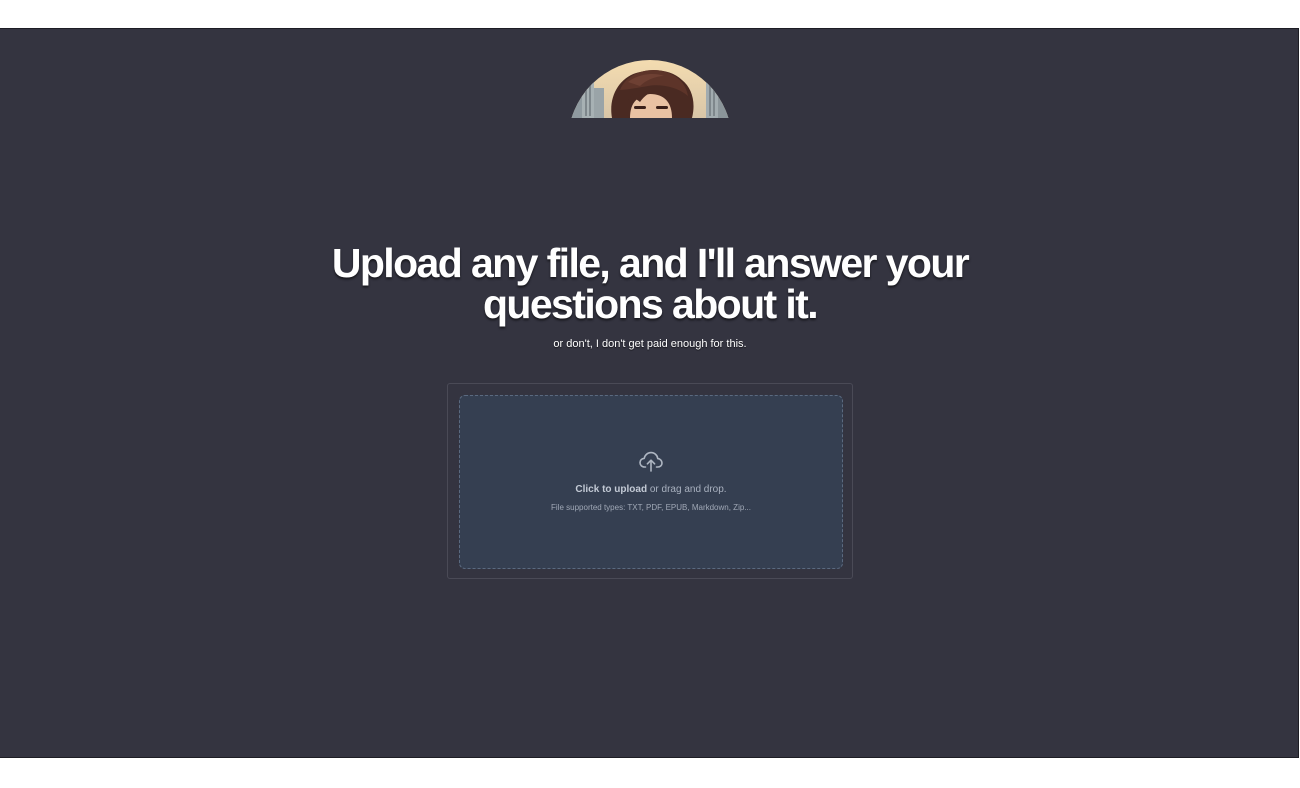 This screenshot has height=788, width=1300. I want to click on avatar-illustration-icon, so click(650, 89).